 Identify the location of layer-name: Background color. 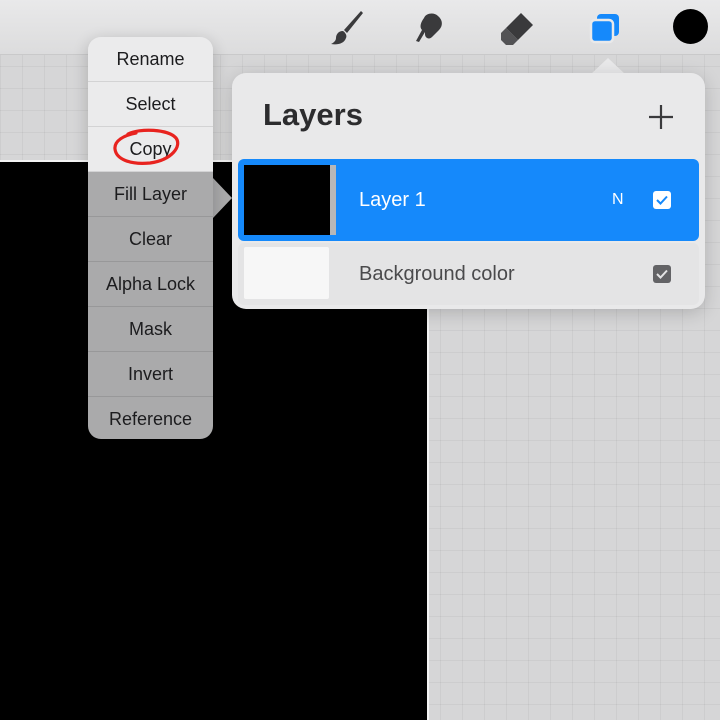
(437, 274).